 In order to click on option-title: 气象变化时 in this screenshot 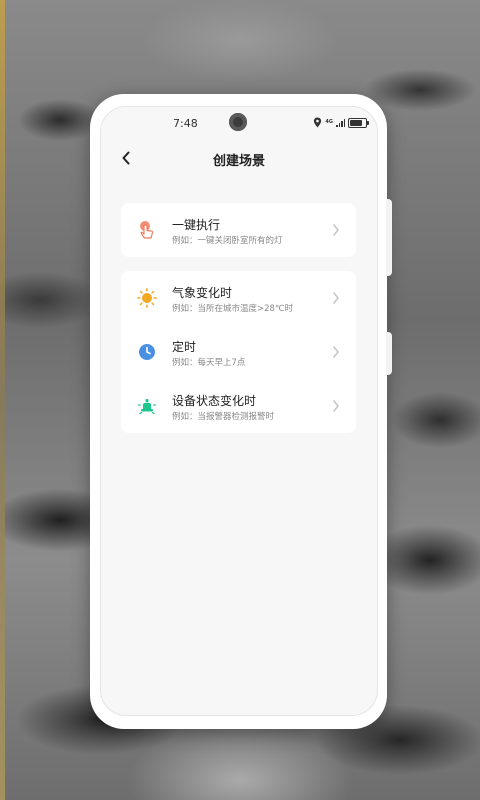, I will do `click(202, 293)`.